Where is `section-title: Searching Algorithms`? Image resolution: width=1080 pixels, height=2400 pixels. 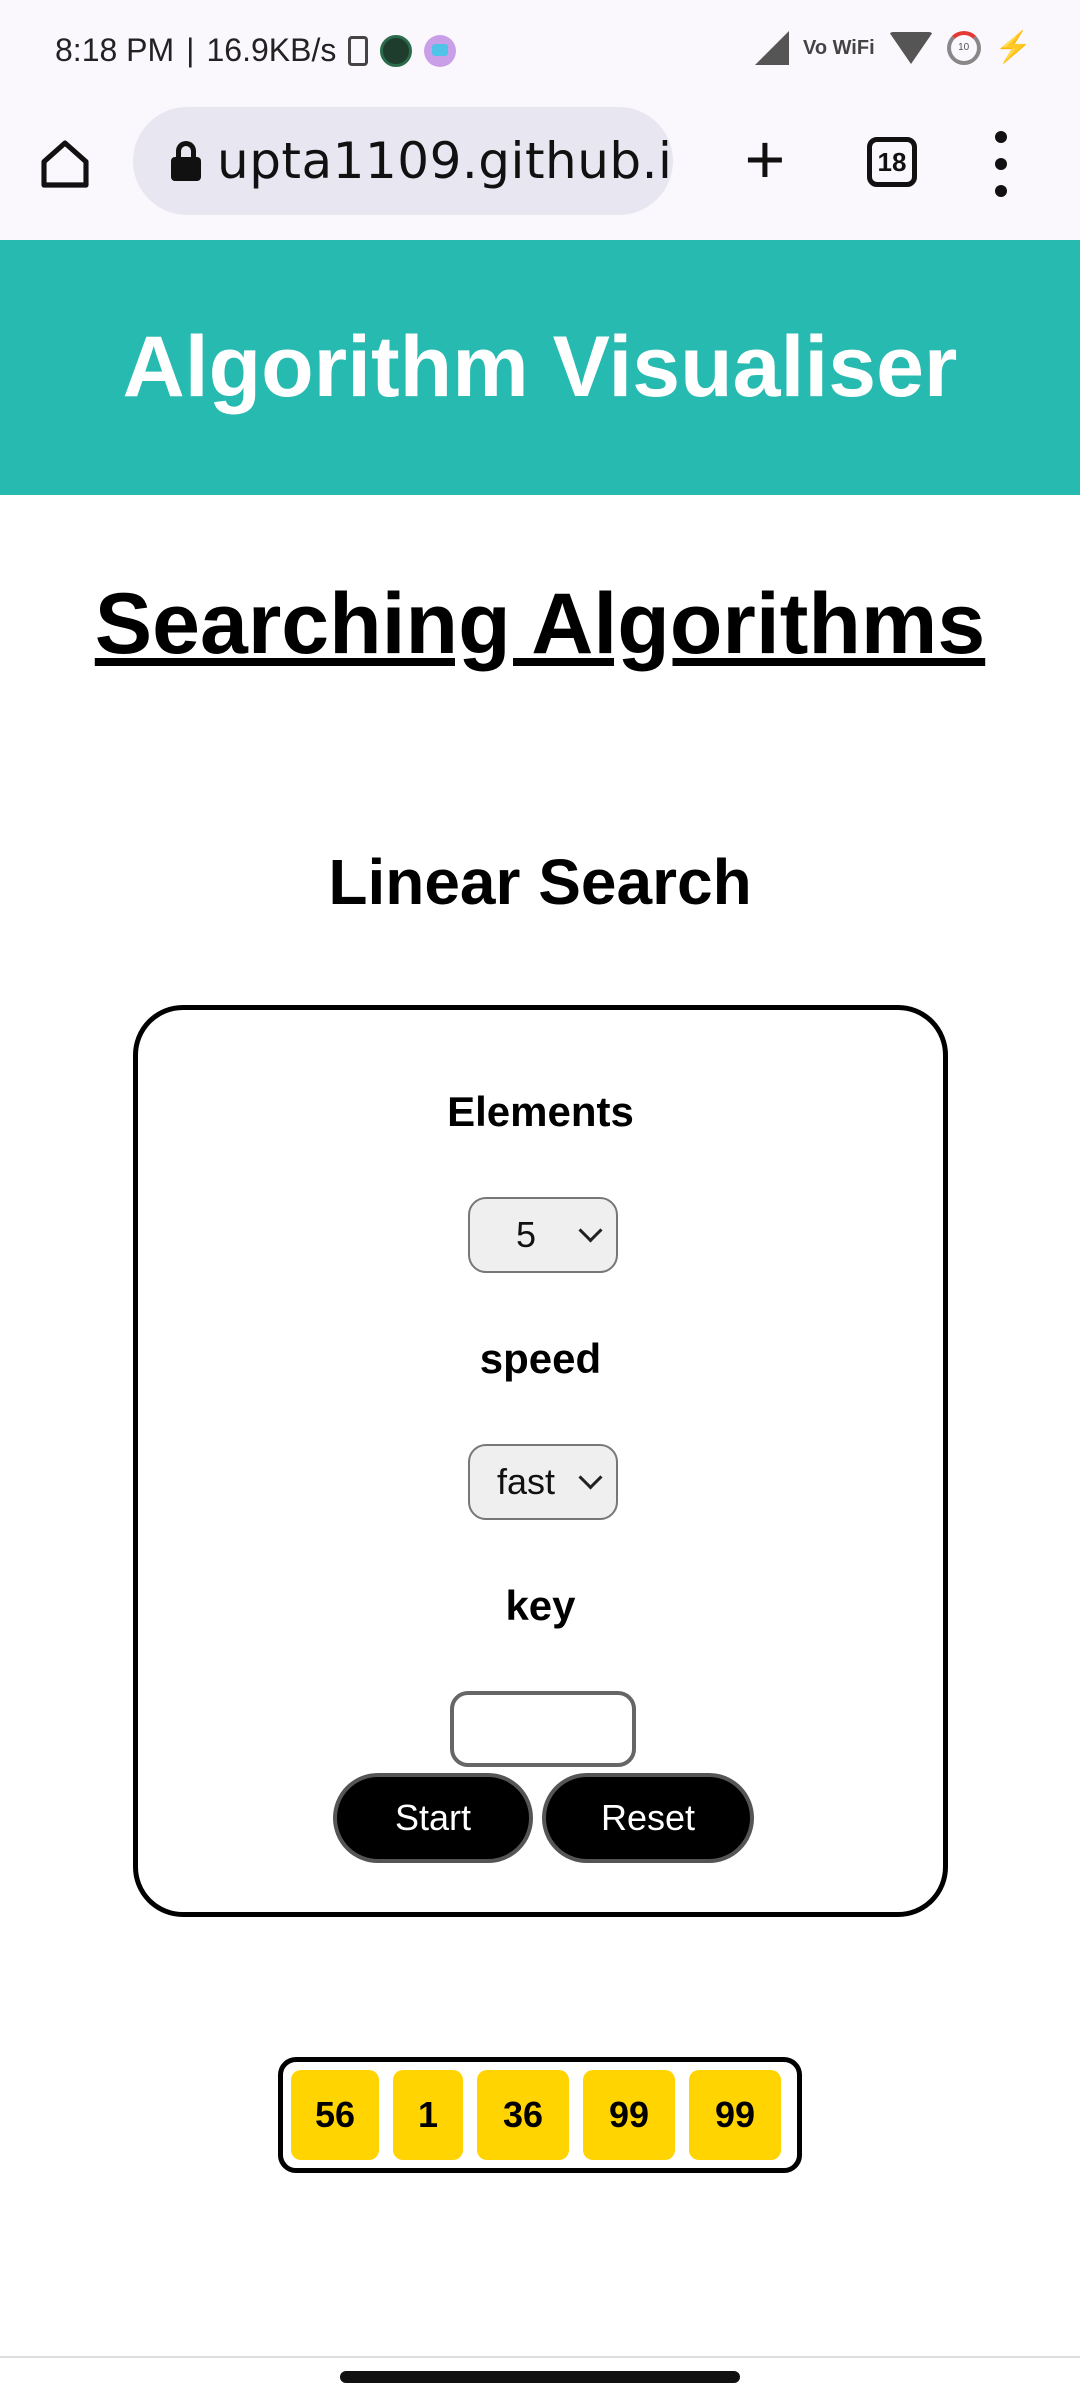
section-title: Searching Algorithms is located at coordinates (540, 624).